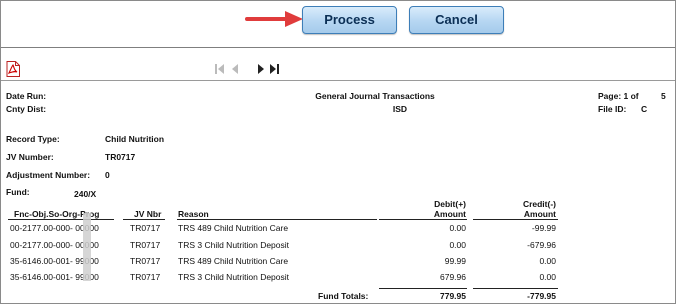  What do you see at coordinates (644, 109) in the screenshot?
I see `file-id-value: C` at bounding box center [644, 109].